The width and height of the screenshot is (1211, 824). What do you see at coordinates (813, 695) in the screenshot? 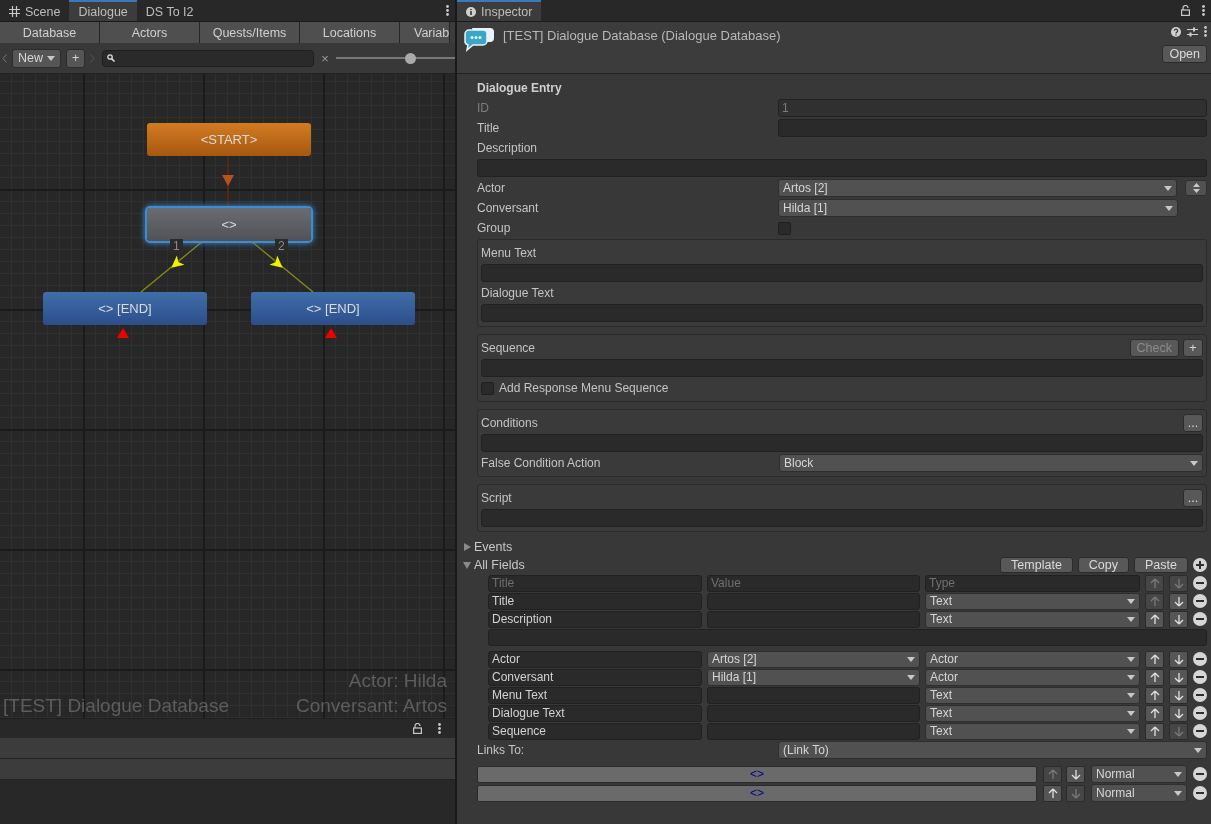
I see `value-field` at bounding box center [813, 695].